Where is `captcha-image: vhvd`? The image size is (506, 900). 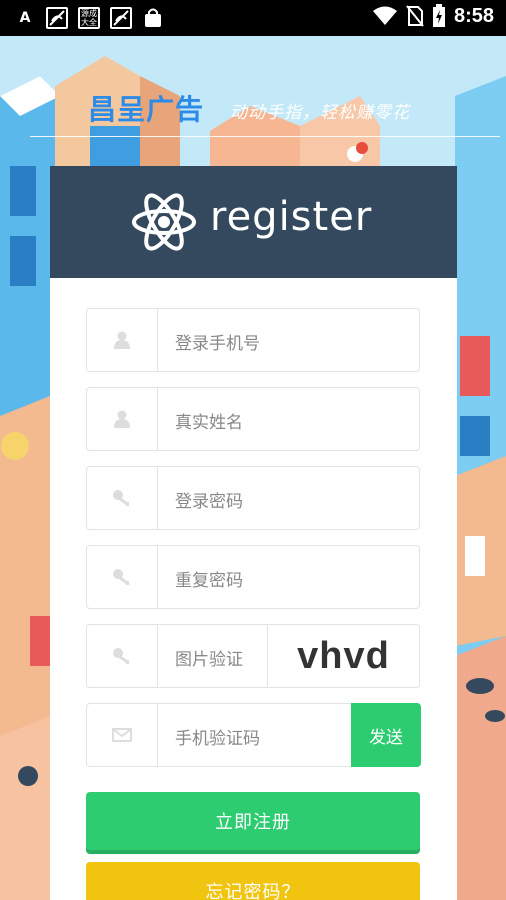 captcha-image: vhvd is located at coordinates (343, 656).